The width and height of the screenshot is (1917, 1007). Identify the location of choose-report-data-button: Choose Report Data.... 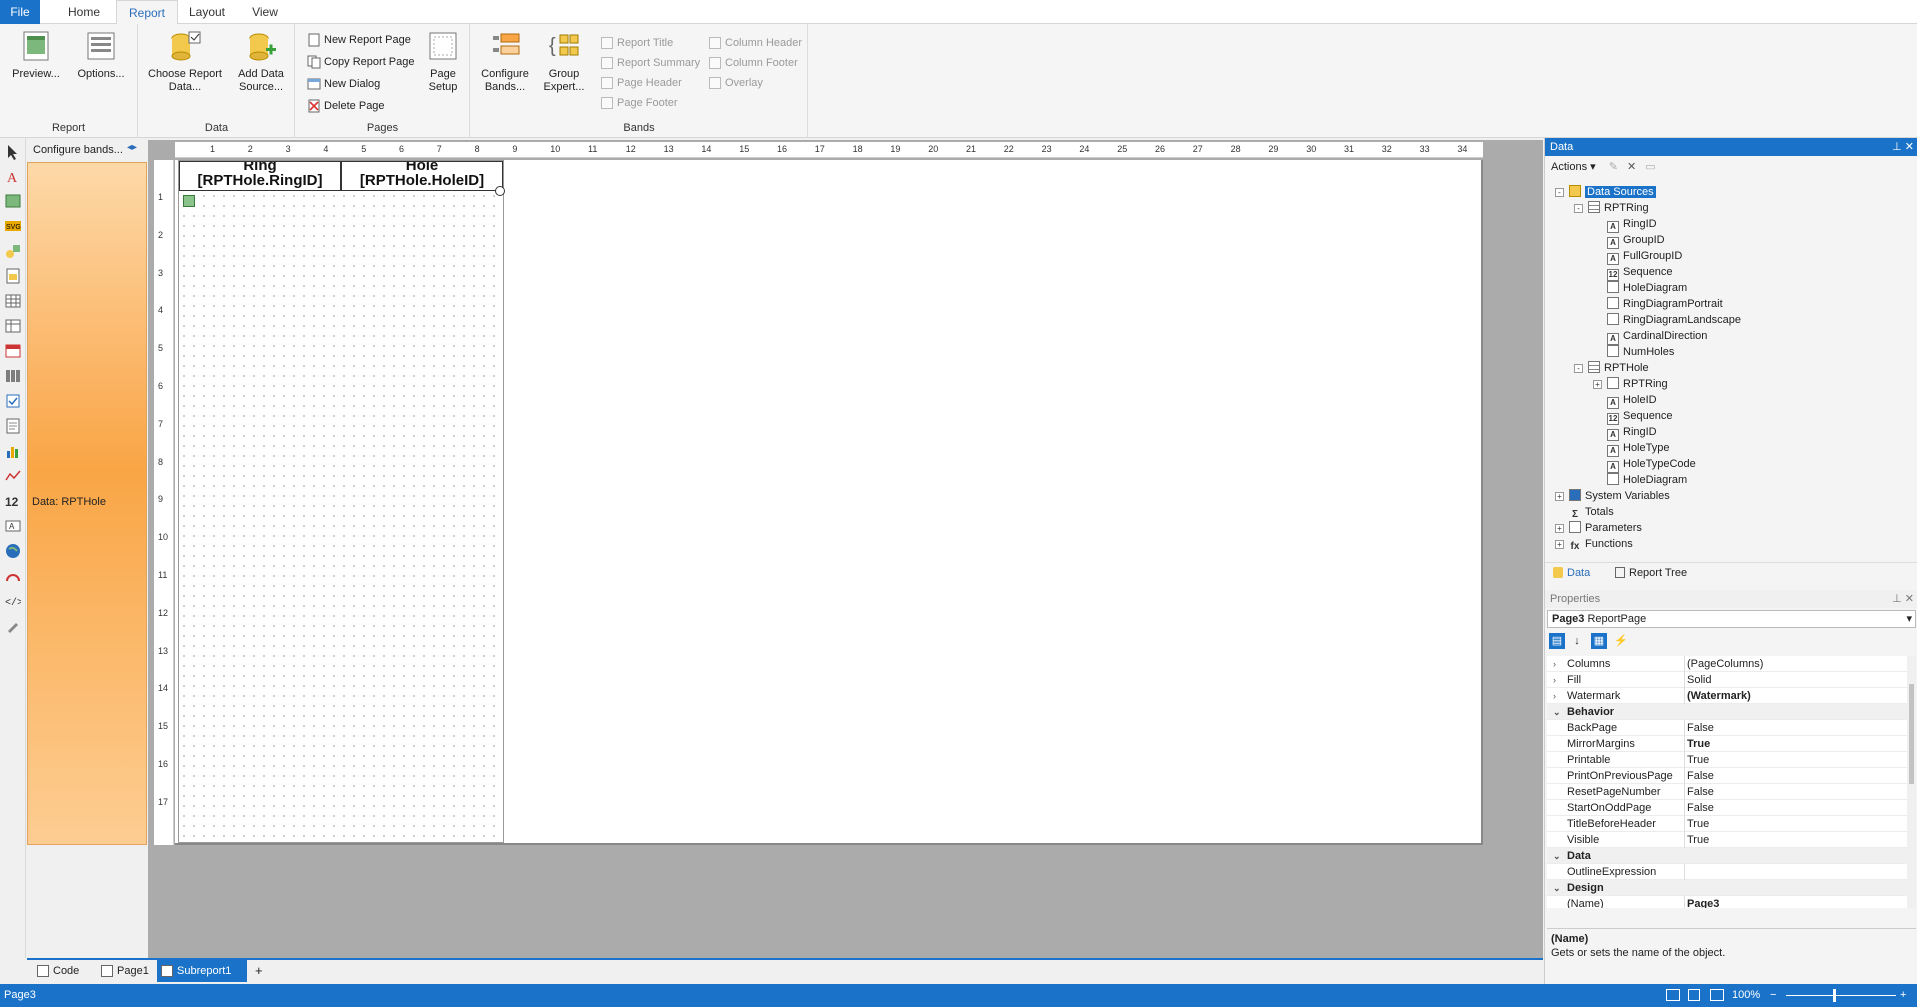
(185, 61).